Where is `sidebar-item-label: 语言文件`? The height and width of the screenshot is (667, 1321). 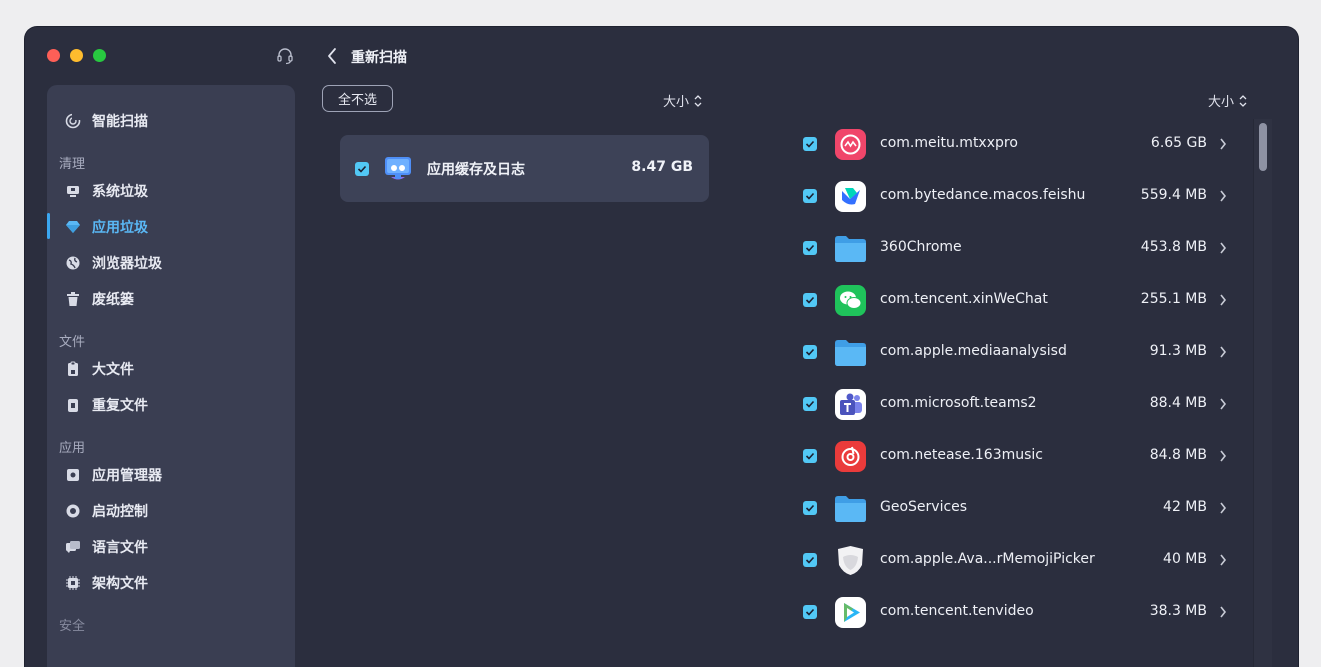 sidebar-item-label: 语言文件 is located at coordinates (120, 548).